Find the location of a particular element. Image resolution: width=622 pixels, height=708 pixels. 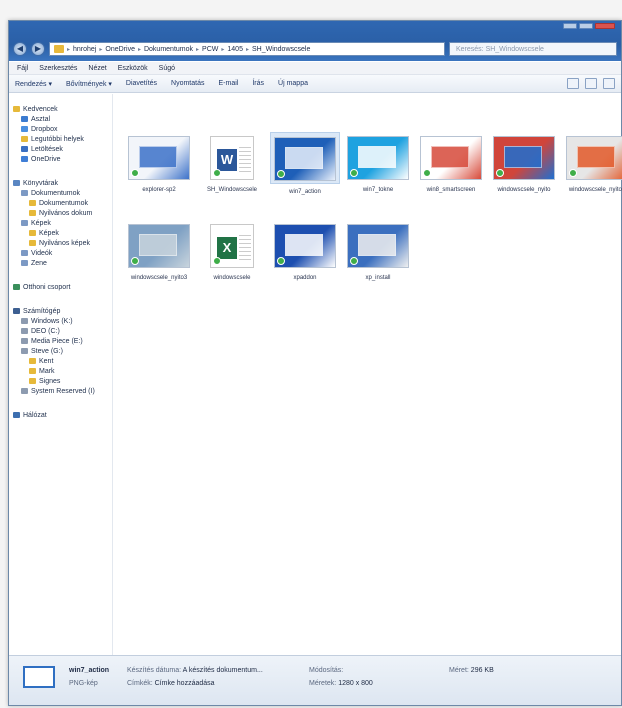

menu-item: Súgó is located at coordinates (167, 68).